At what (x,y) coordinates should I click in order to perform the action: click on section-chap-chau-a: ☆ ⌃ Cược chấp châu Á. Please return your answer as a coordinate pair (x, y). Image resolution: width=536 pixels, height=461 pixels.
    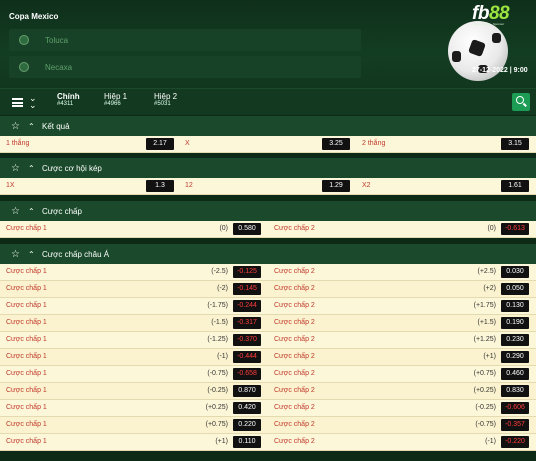
    Looking at the image, I should click on (268, 254).